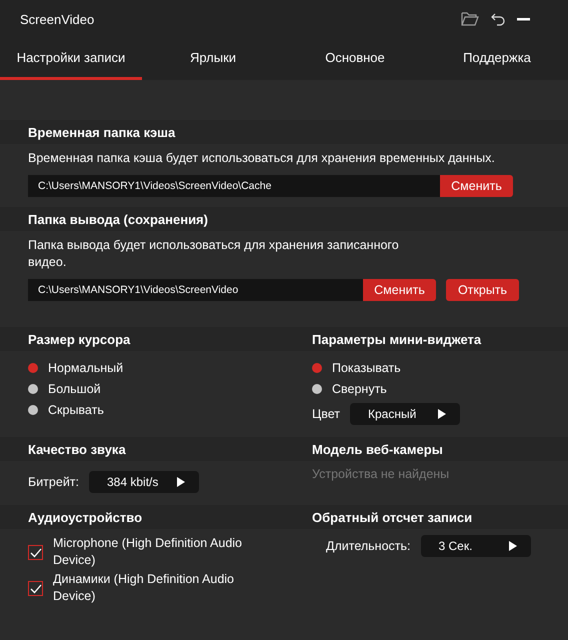  Describe the element at coordinates (77, 449) in the screenshot. I see `section-heading: Качество звука` at that location.